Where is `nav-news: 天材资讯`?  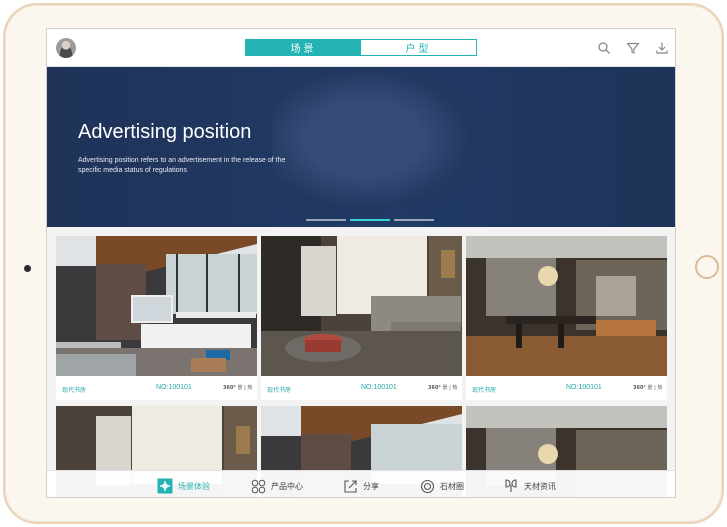
nav-news: 天材资讯 is located at coordinates (529, 486).